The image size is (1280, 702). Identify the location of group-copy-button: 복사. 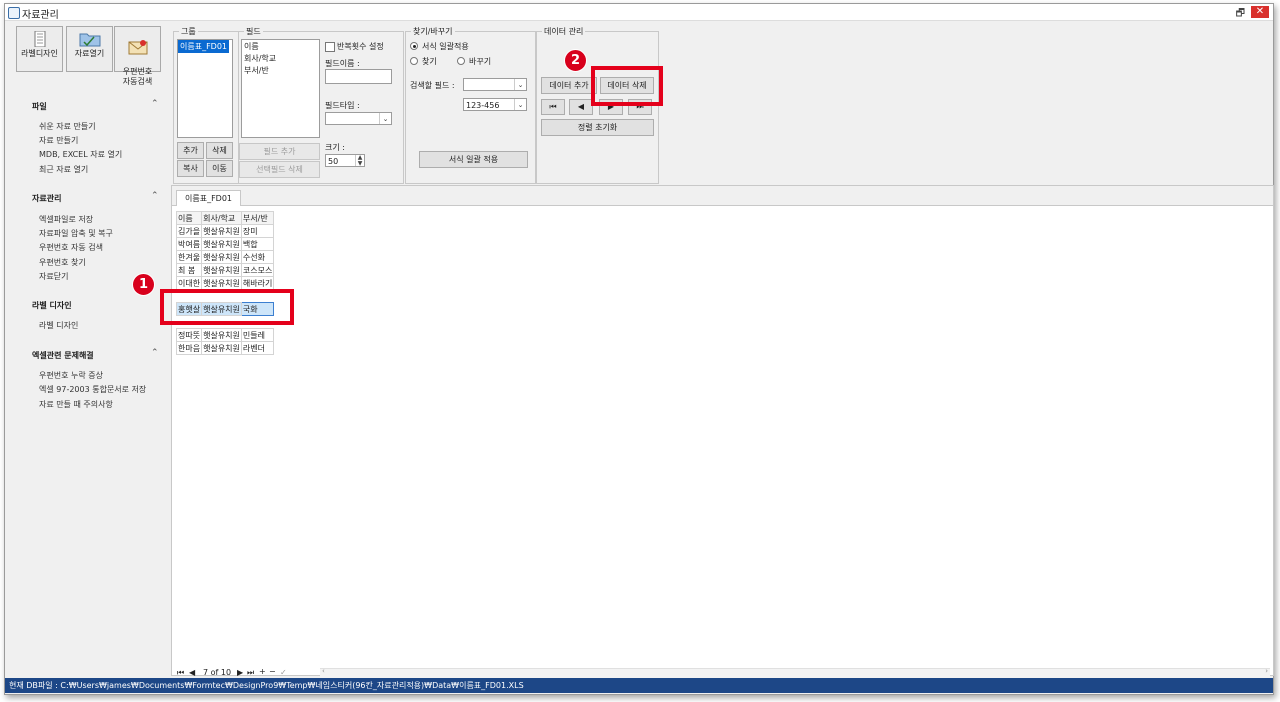
(190, 168).